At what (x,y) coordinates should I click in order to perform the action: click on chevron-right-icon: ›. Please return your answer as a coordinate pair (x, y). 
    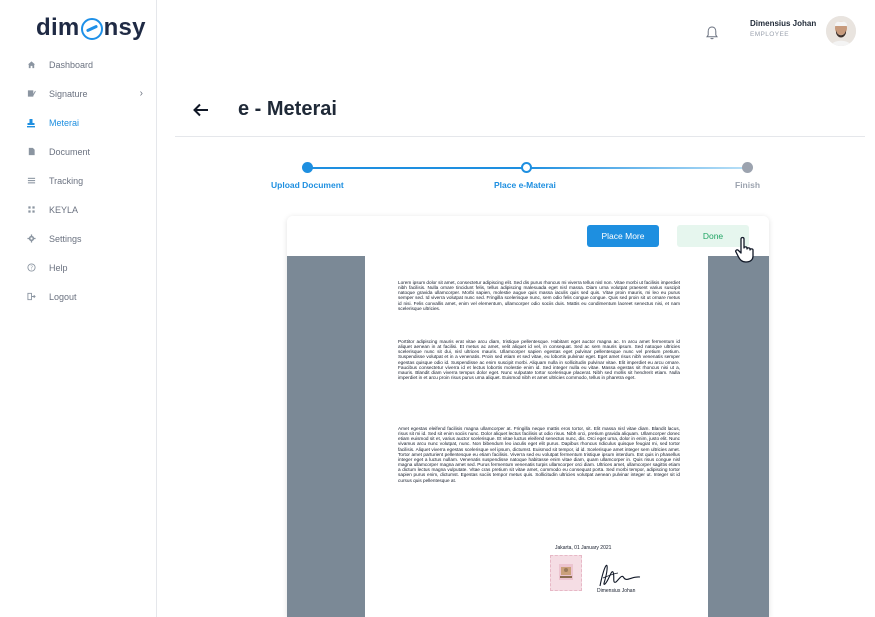
    Looking at the image, I should click on (141, 93).